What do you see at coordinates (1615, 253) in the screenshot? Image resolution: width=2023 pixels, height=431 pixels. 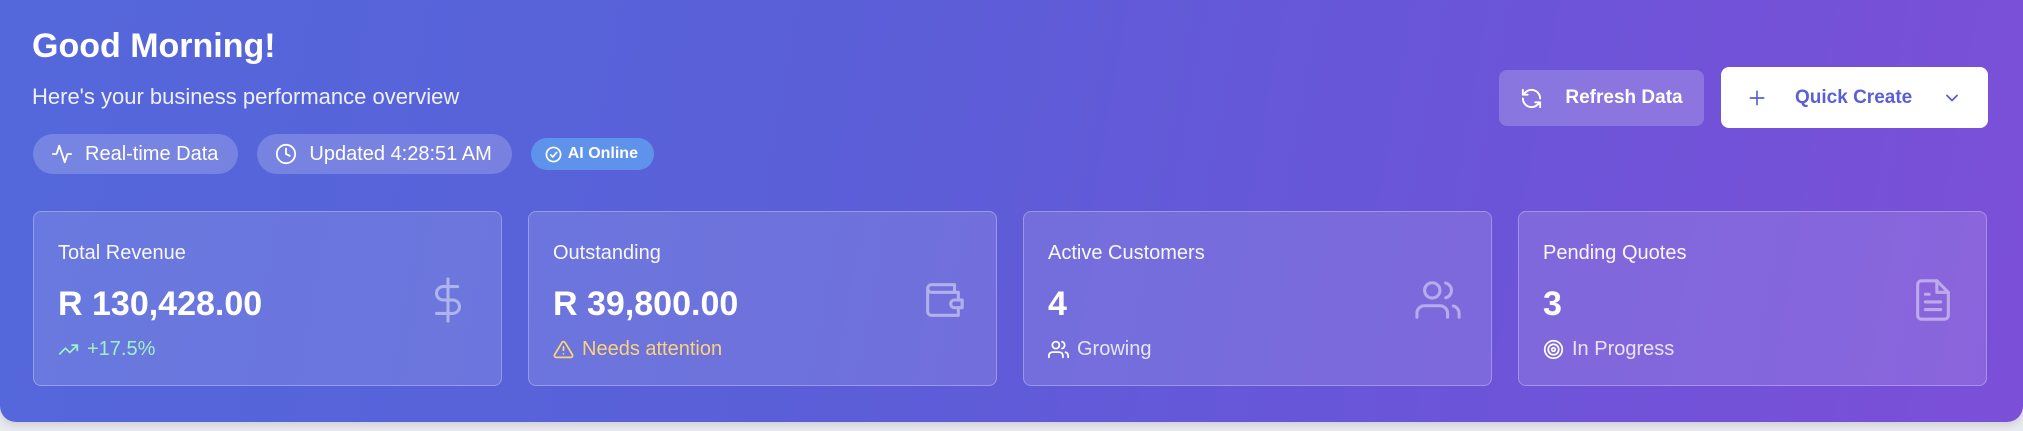 I see `stat-card-label: Pending Quotes` at bounding box center [1615, 253].